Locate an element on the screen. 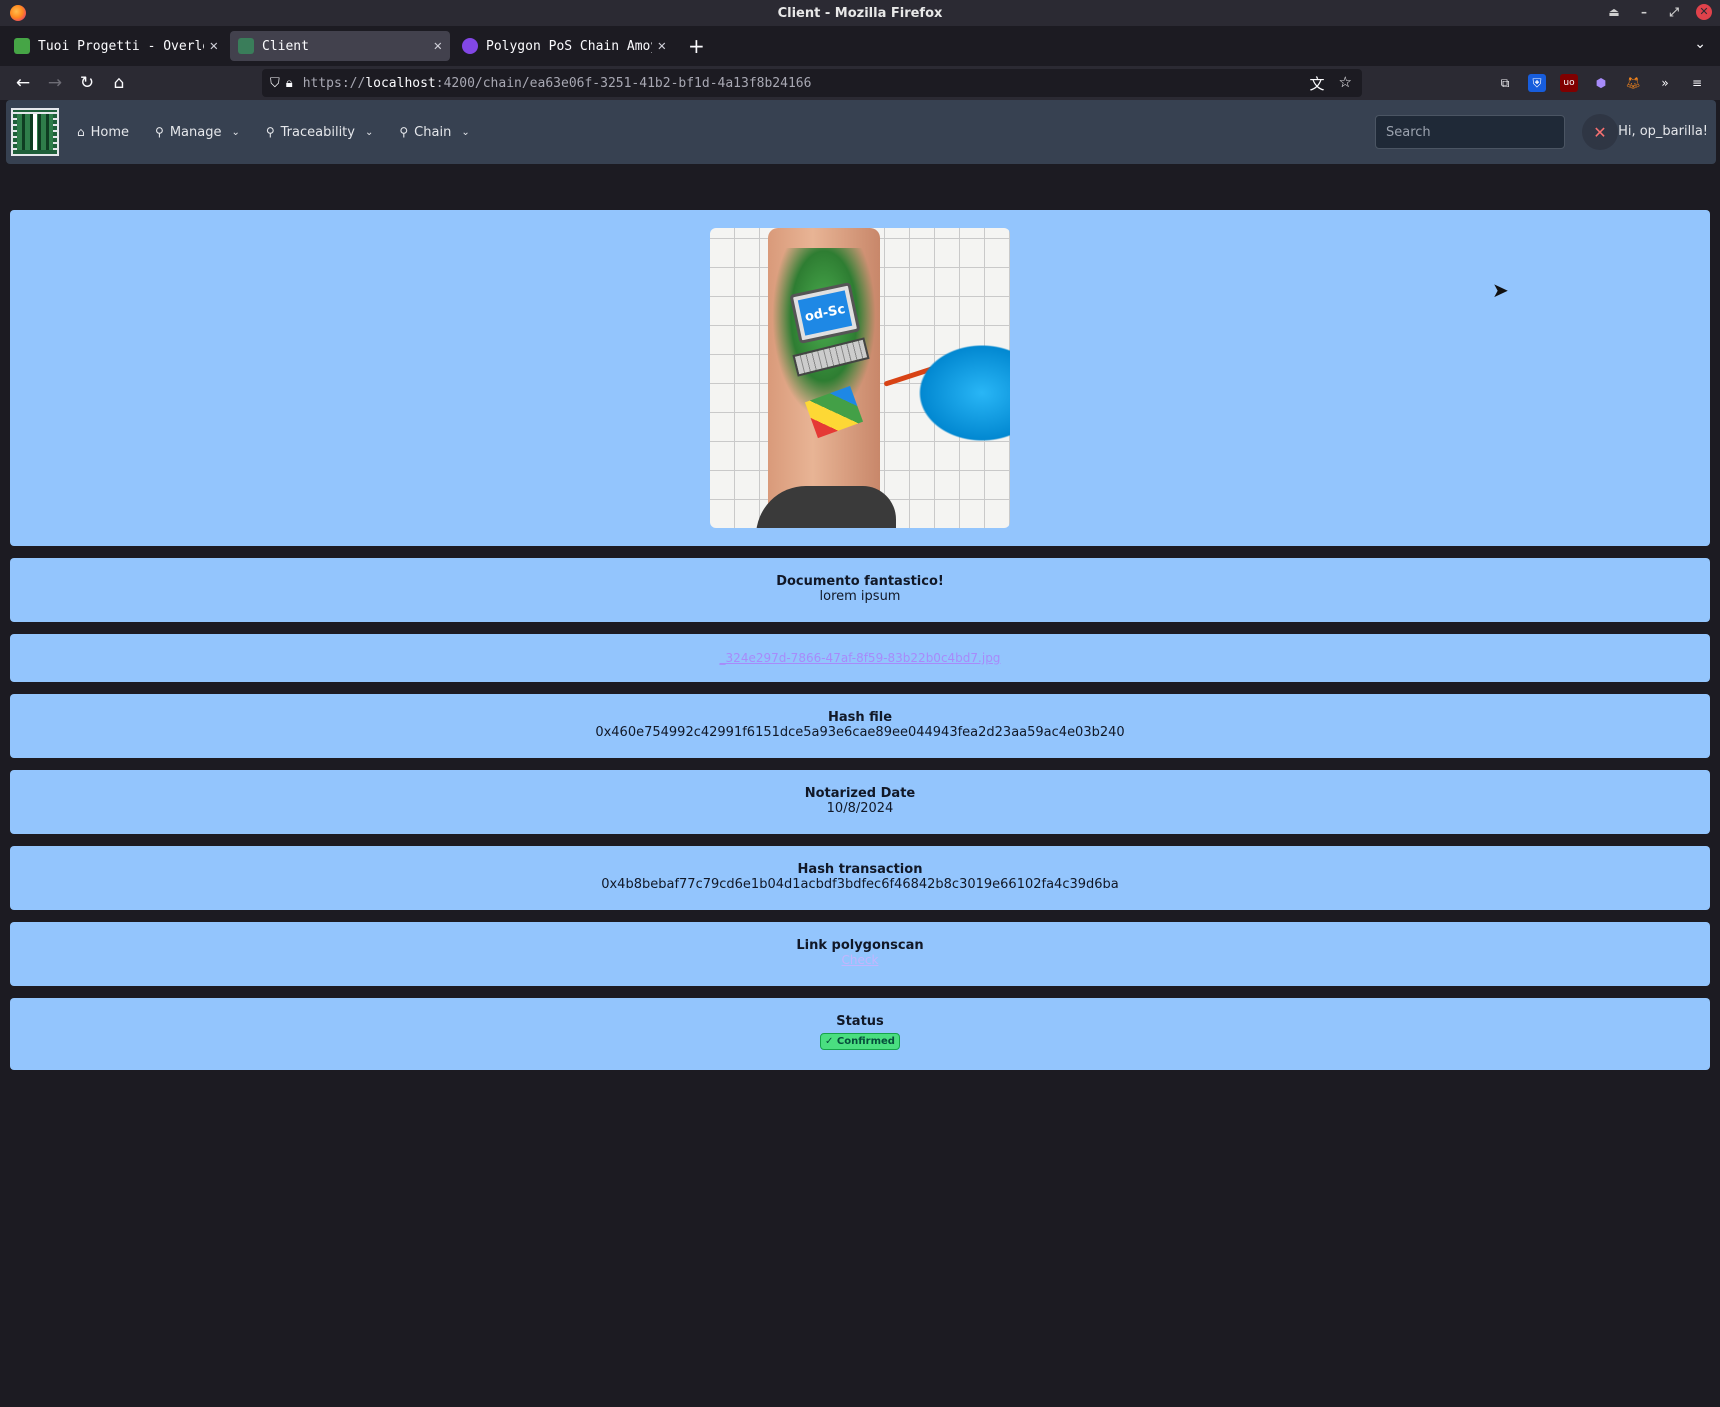 Image resolution: width=1720 pixels, height=1407 pixels. hash-transaction-label: Hash transaction is located at coordinates (860, 869).